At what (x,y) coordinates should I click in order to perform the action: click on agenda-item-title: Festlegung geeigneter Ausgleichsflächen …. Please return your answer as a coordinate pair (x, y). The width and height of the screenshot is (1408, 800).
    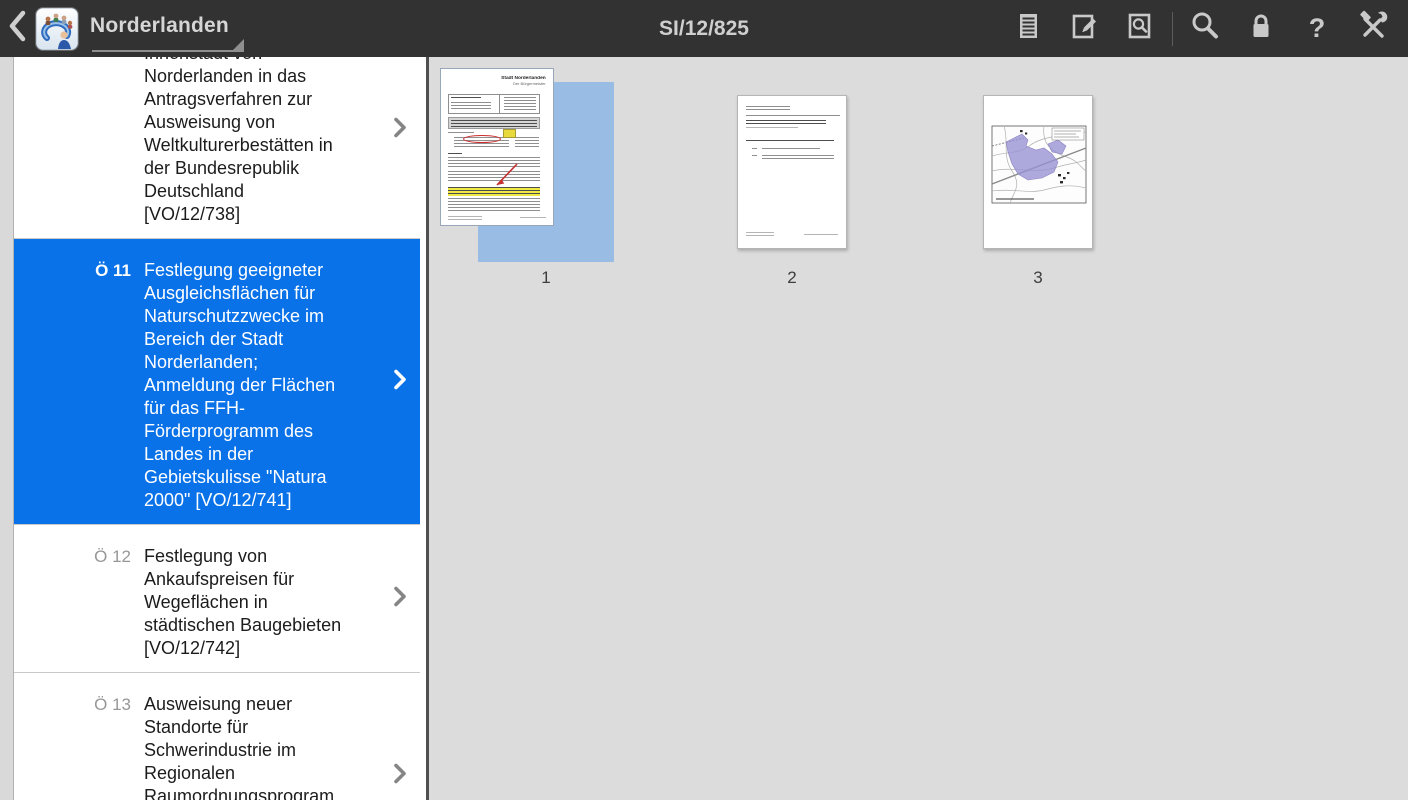
    Looking at the image, I should click on (240, 385).